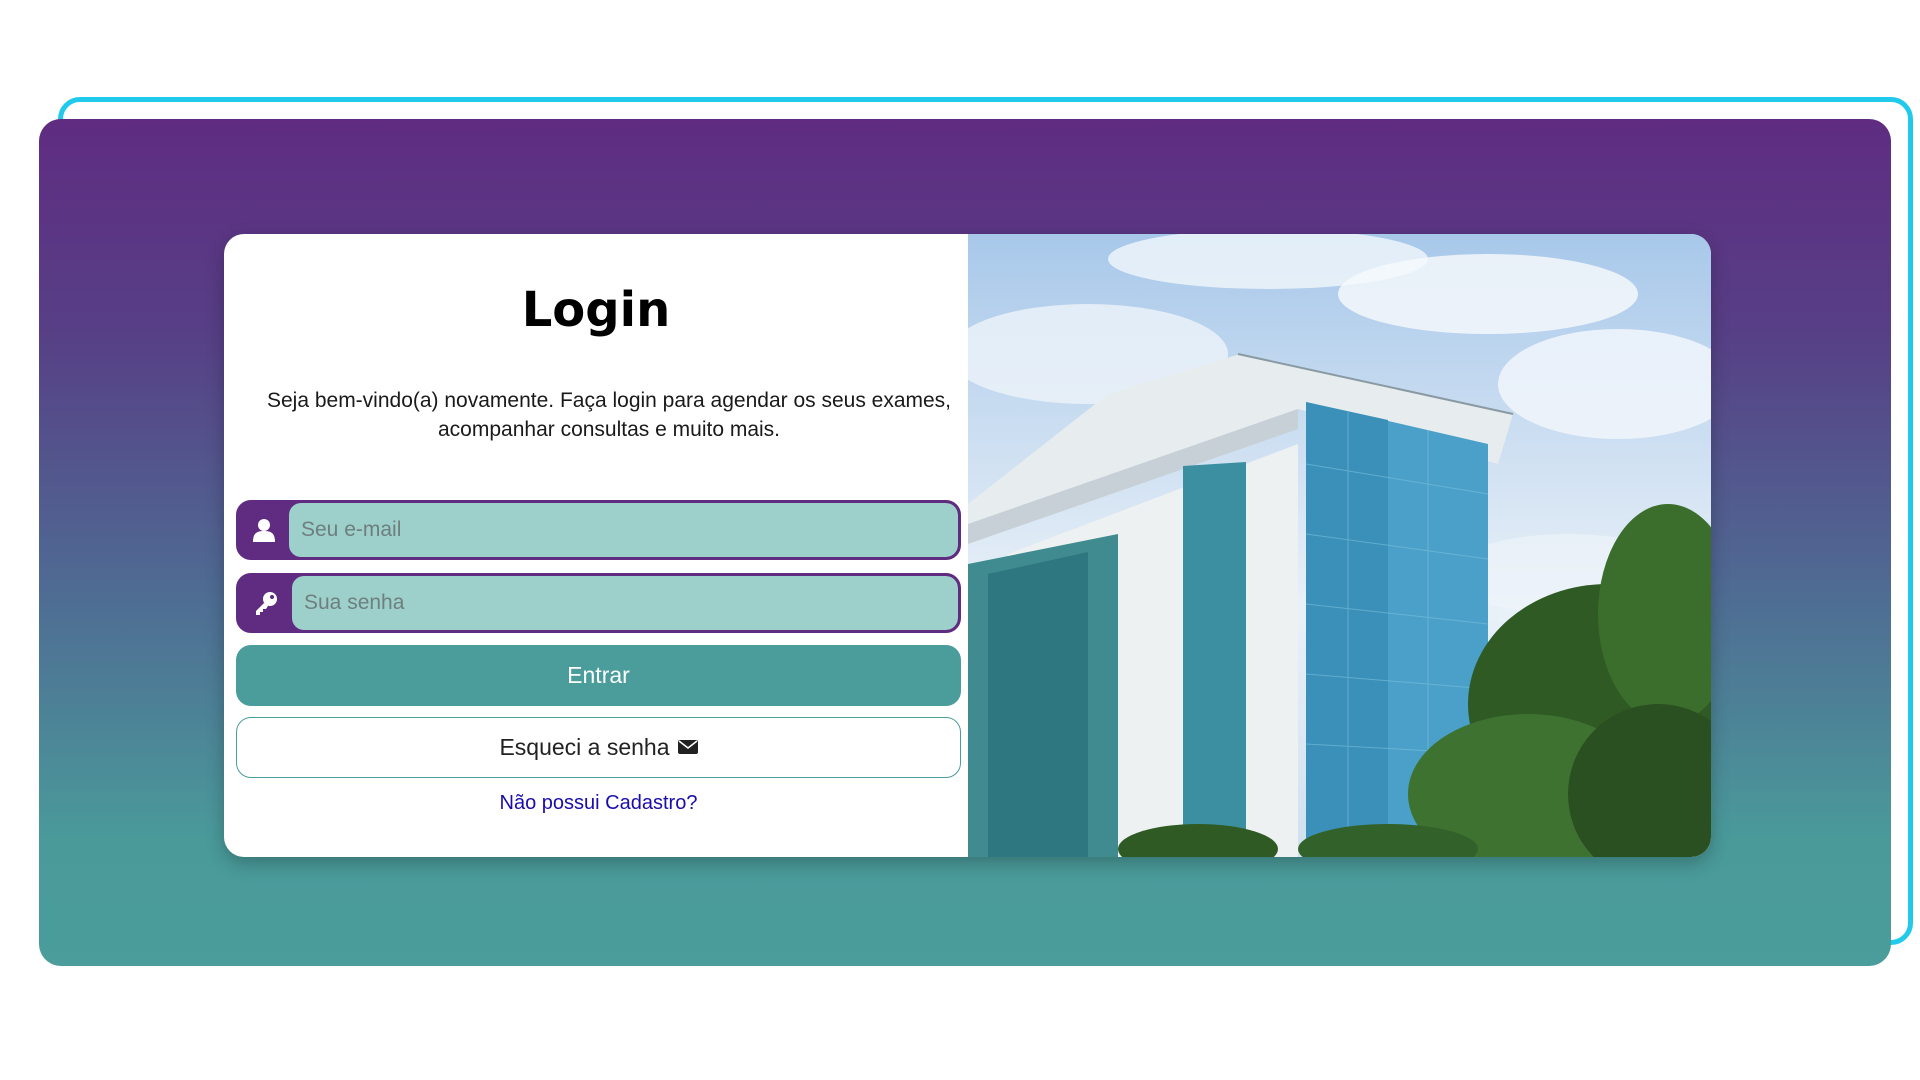 Image resolution: width=1920 pixels, height=1080 pixels. I want to click on password-input-group, so click(598, 603).